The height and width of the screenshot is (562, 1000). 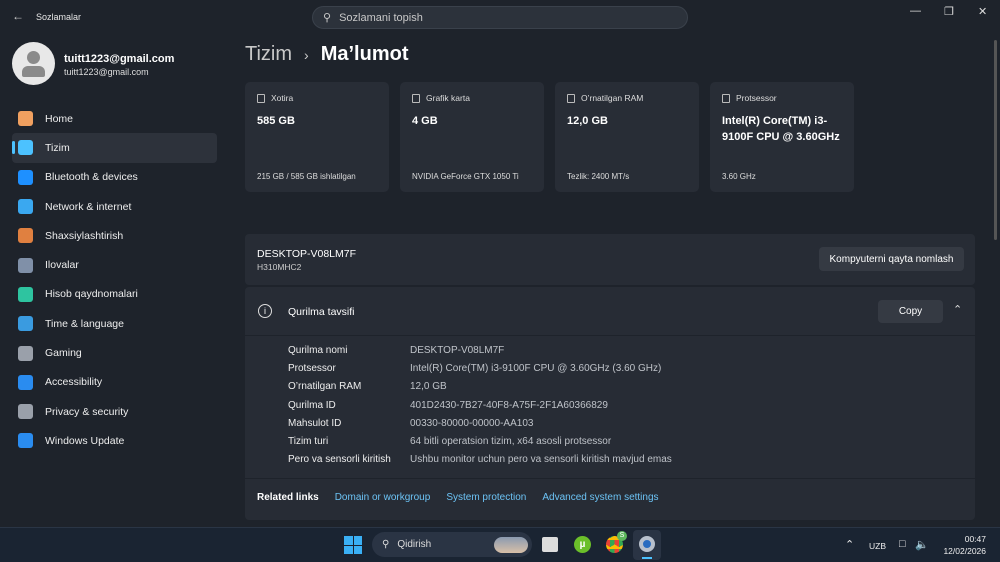 What do you see at coordinates (288, 497) in the screenshot?
I see `related-links-label: Related links` at bounding box center [288, 497].